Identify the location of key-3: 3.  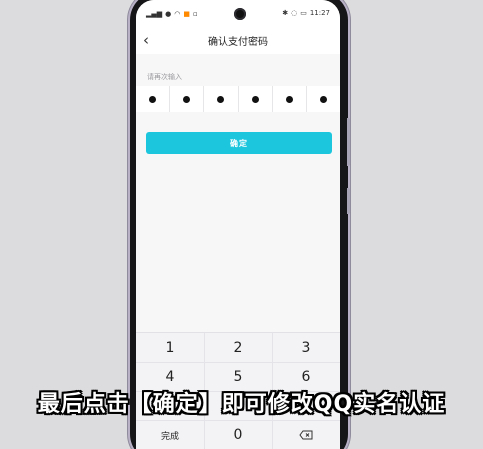
(306, 347).